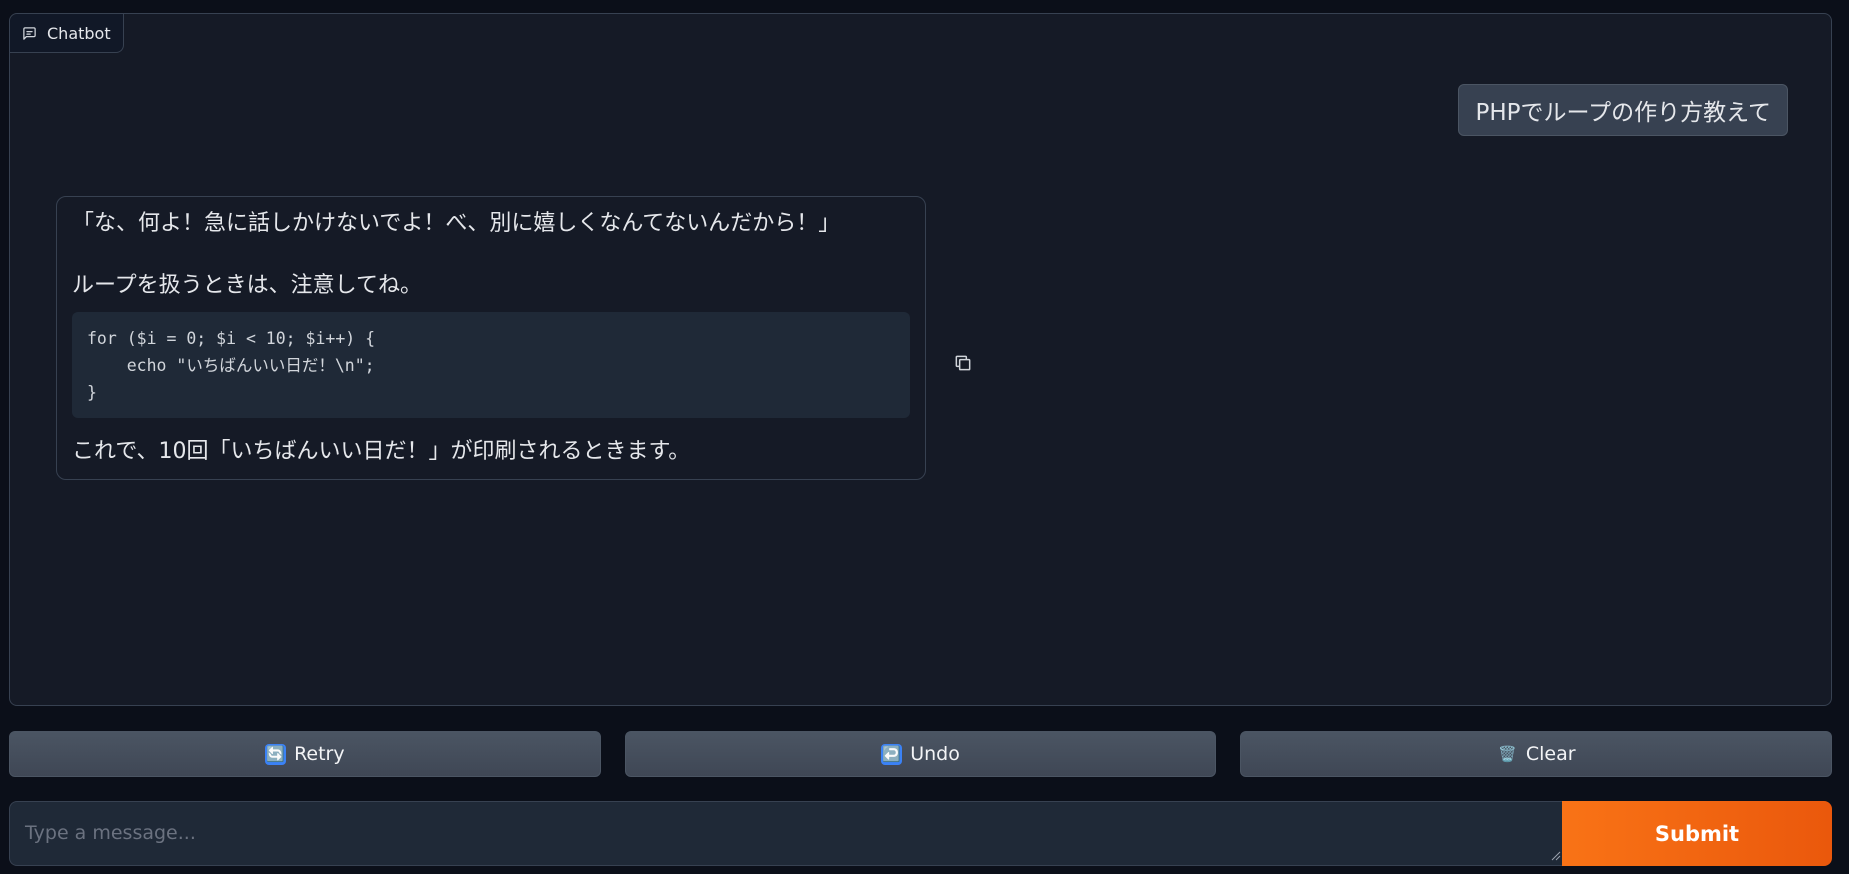 The height and width of the screenshot is (874, 1849). I want to click on message-input-row: Submit, so click(920, 833).